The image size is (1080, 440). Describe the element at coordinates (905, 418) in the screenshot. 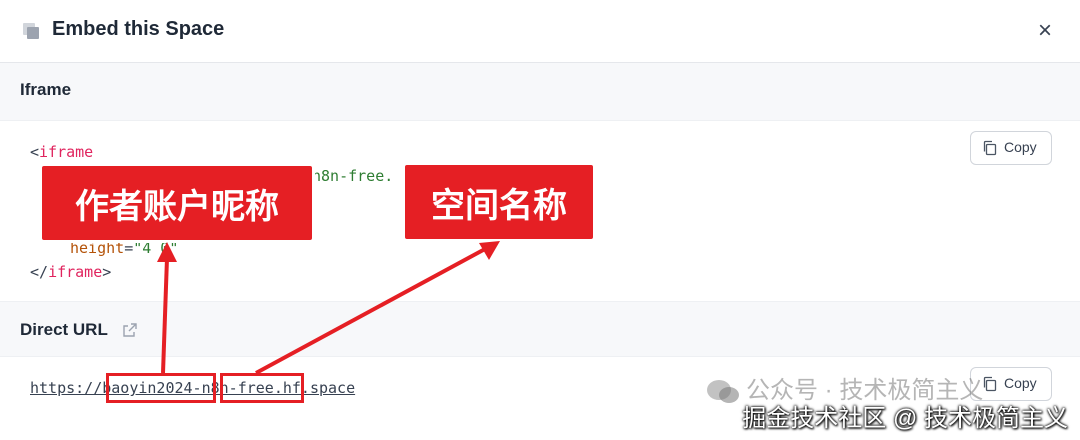

I see `watermark-juejin: 掘金技术社区 @ 技术极简主义` at that location.